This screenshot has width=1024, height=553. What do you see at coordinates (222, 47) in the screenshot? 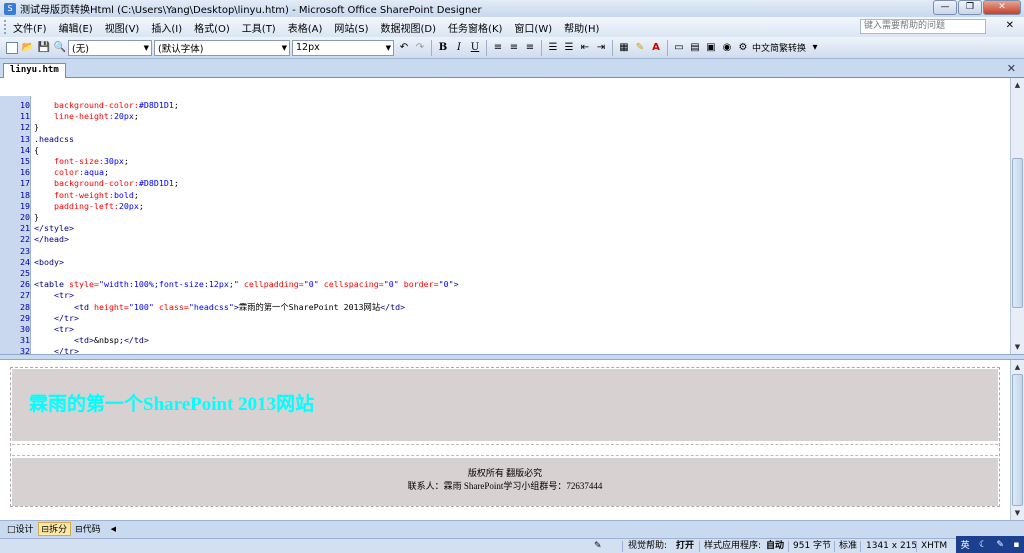
I see `font-select: (默认字体) ▼` at bounding box center [222, 47].